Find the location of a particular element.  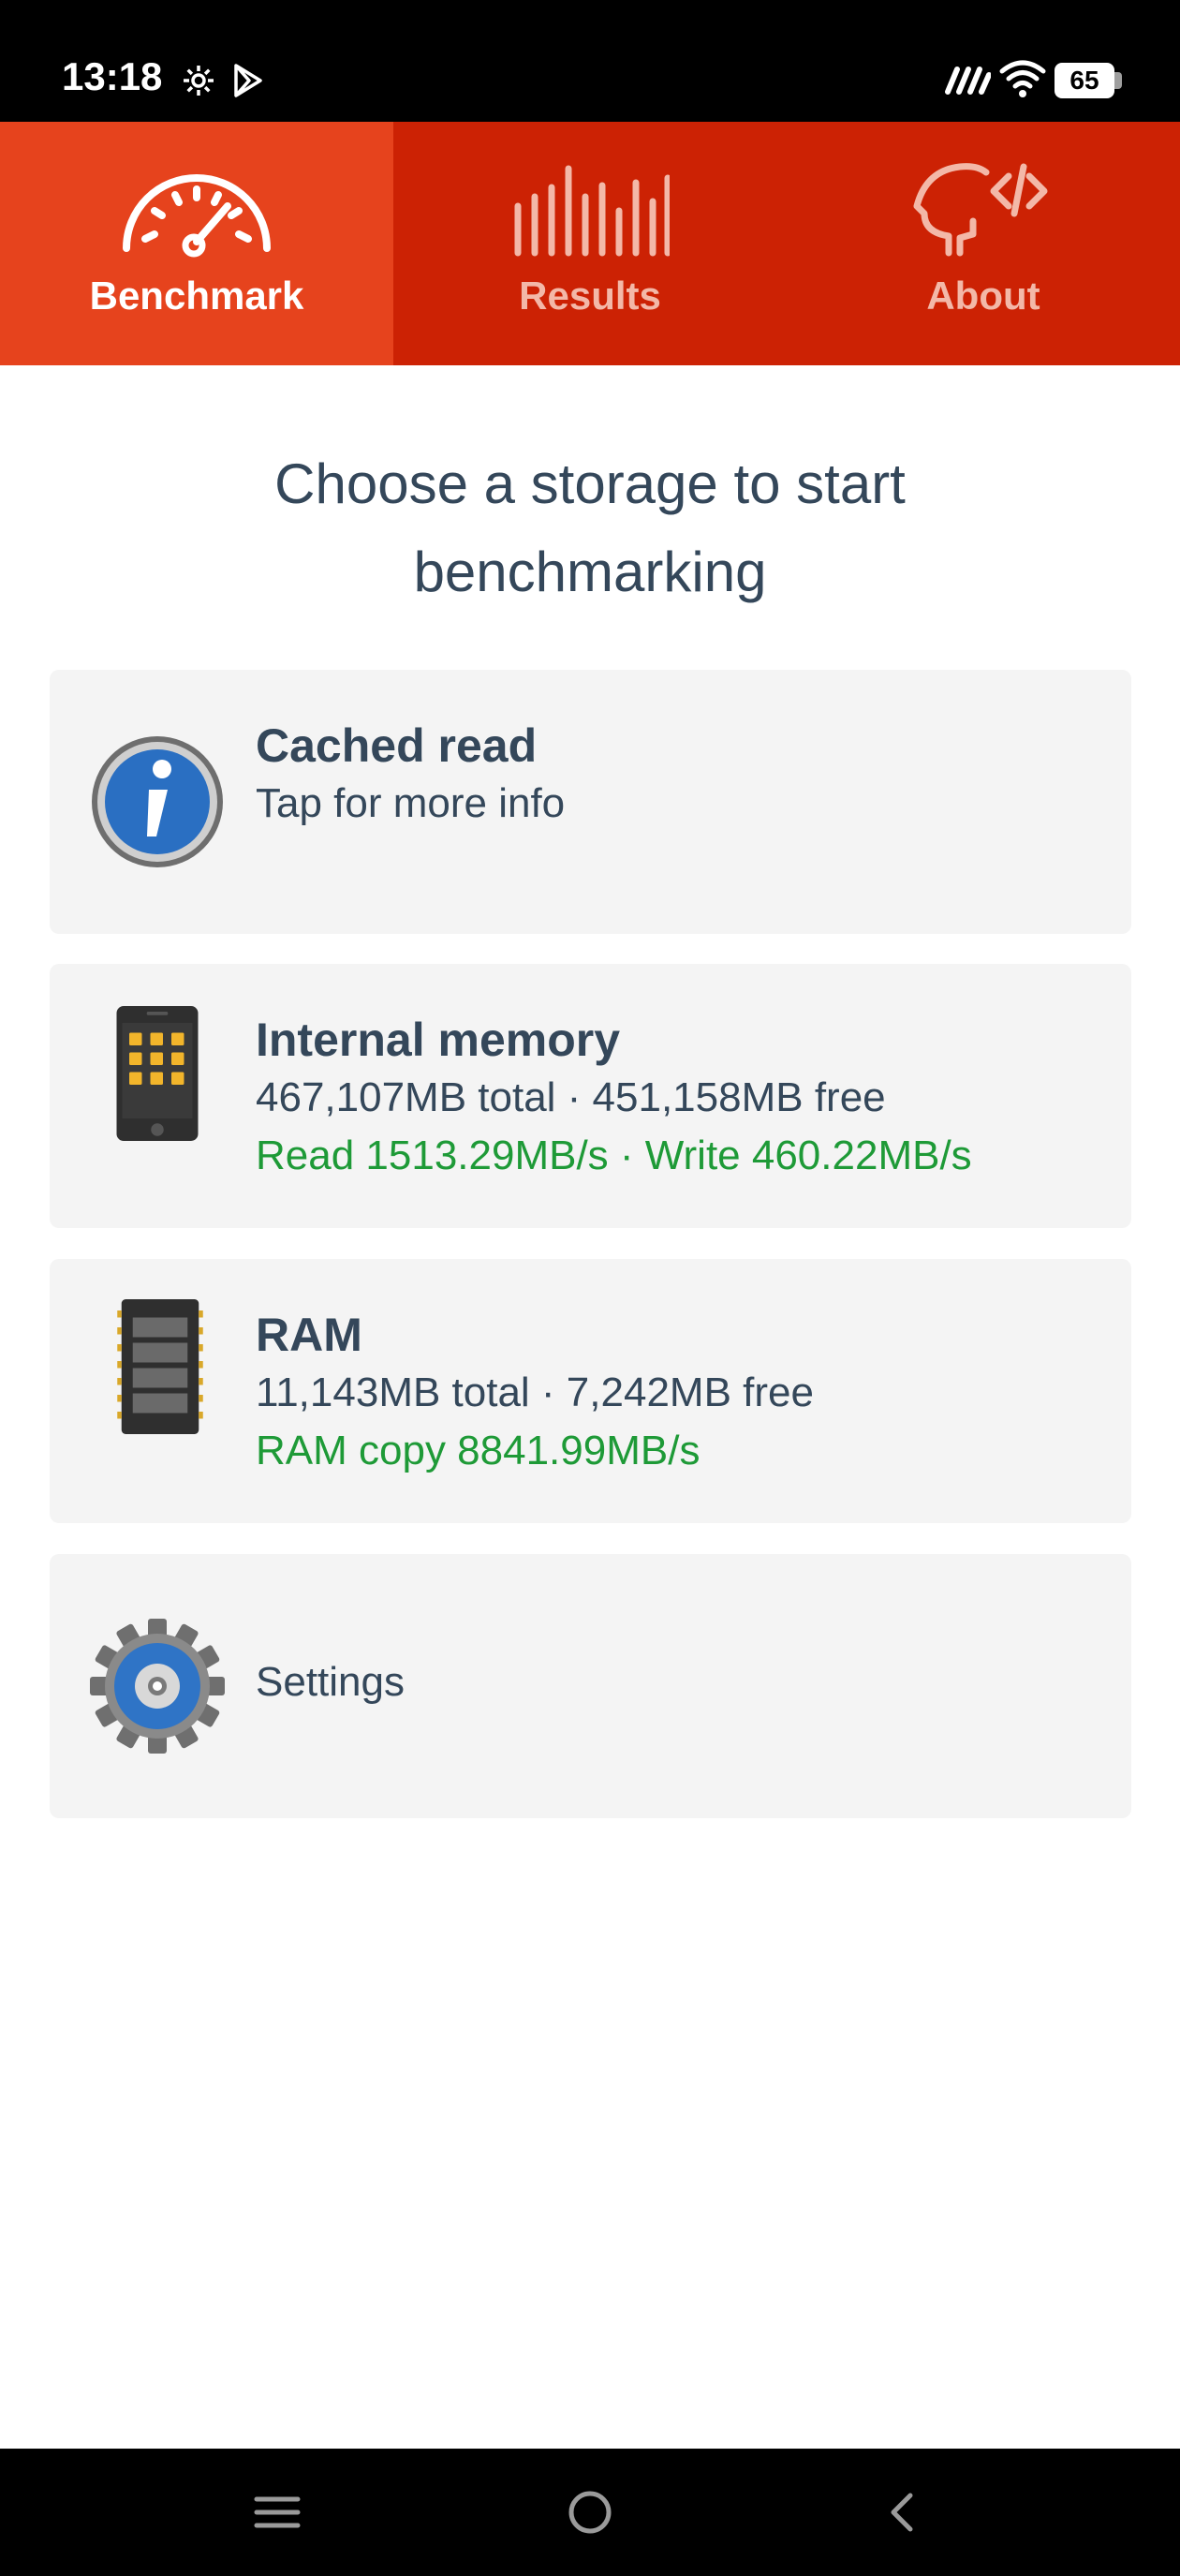

battery-level: 65 is located at coordinates (1084, 80).